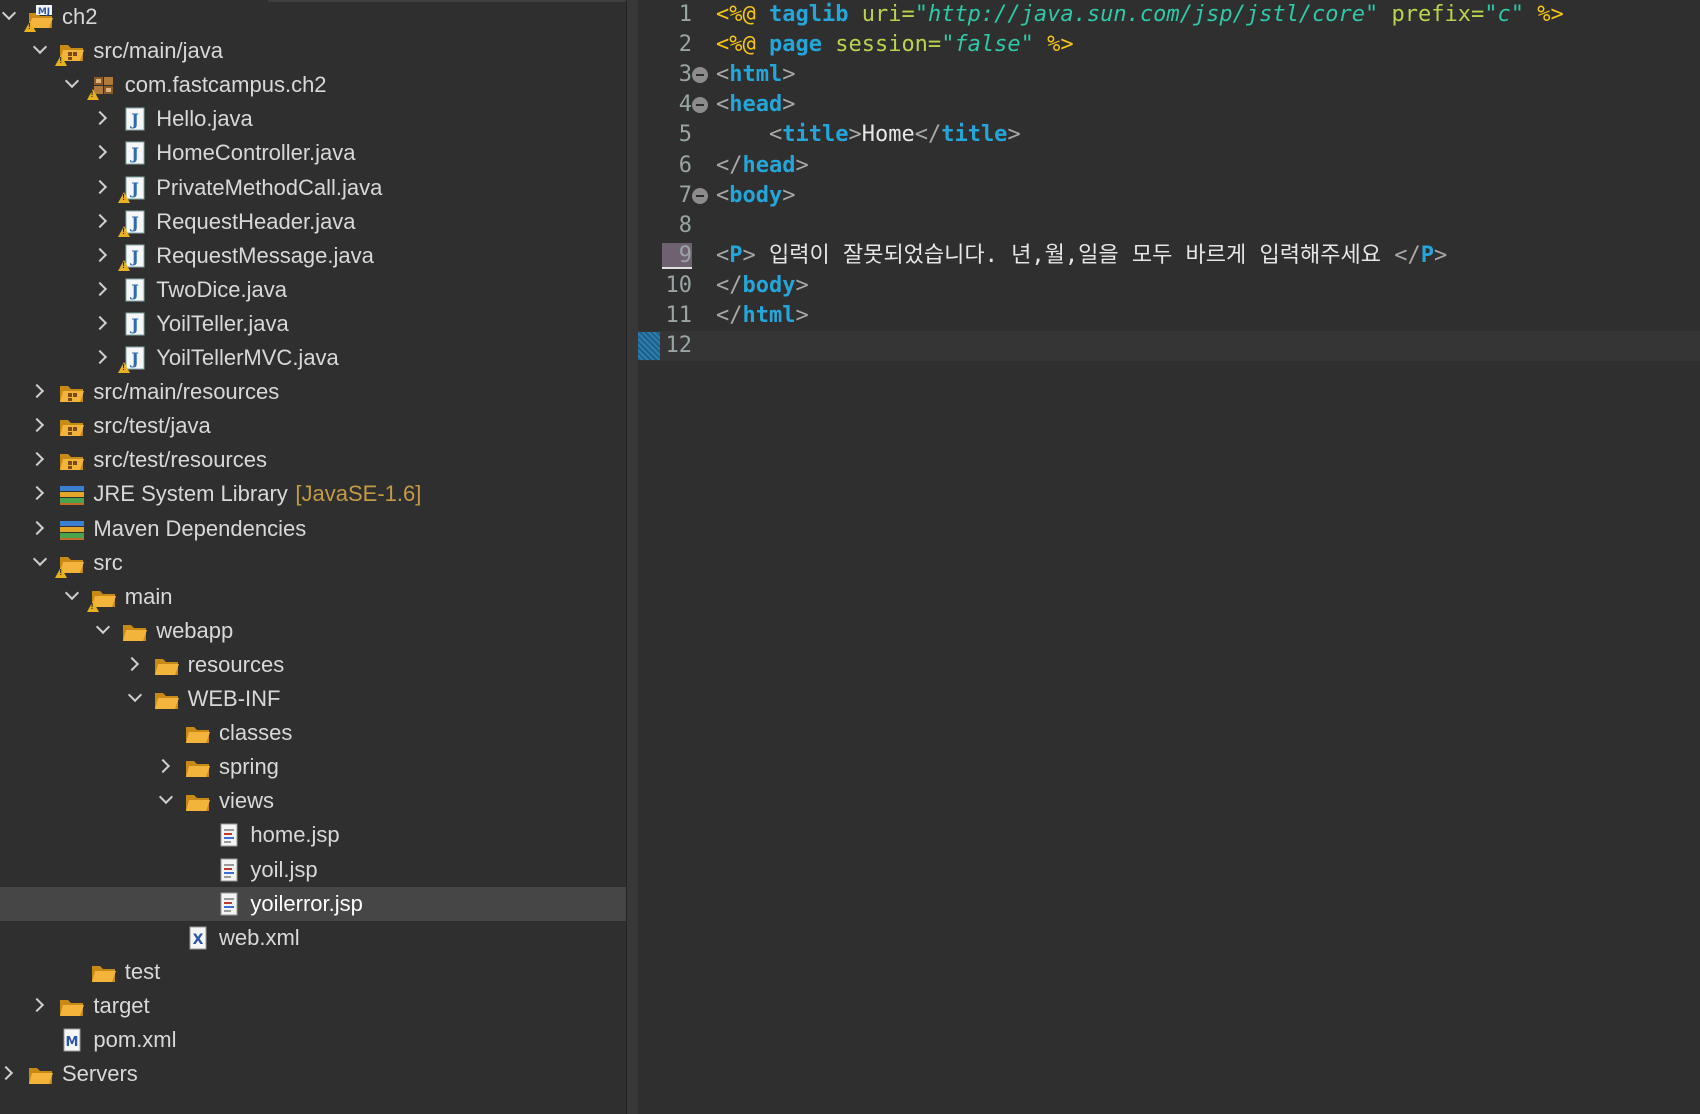 The width and height of the screenshot is (1700, 1114). I want to click on tree-item-yoilerror-jsp: yoilerror.jsp, so click(313, 903).